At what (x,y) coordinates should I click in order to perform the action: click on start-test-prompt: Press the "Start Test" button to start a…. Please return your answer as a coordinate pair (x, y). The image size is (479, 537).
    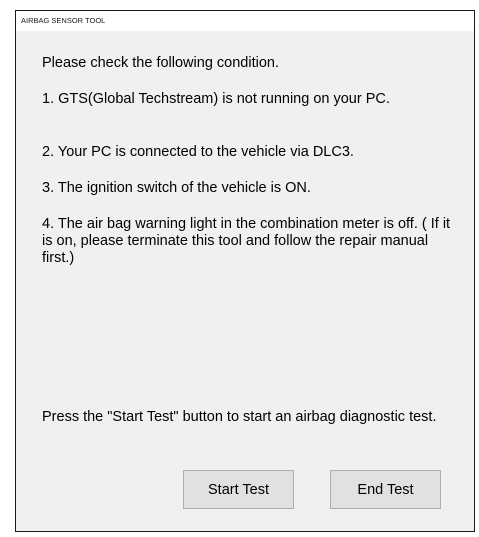
    Looking at the image, I should click on (239, 417).